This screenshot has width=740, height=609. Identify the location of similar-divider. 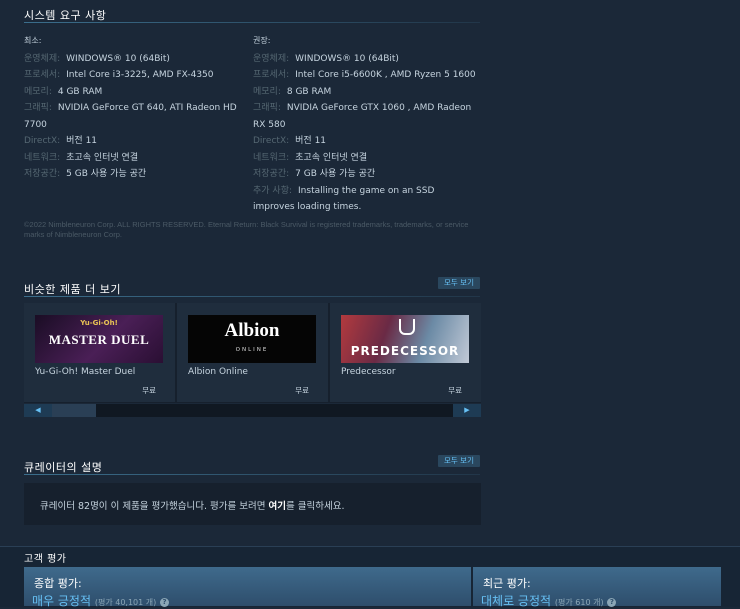
(252, 296).